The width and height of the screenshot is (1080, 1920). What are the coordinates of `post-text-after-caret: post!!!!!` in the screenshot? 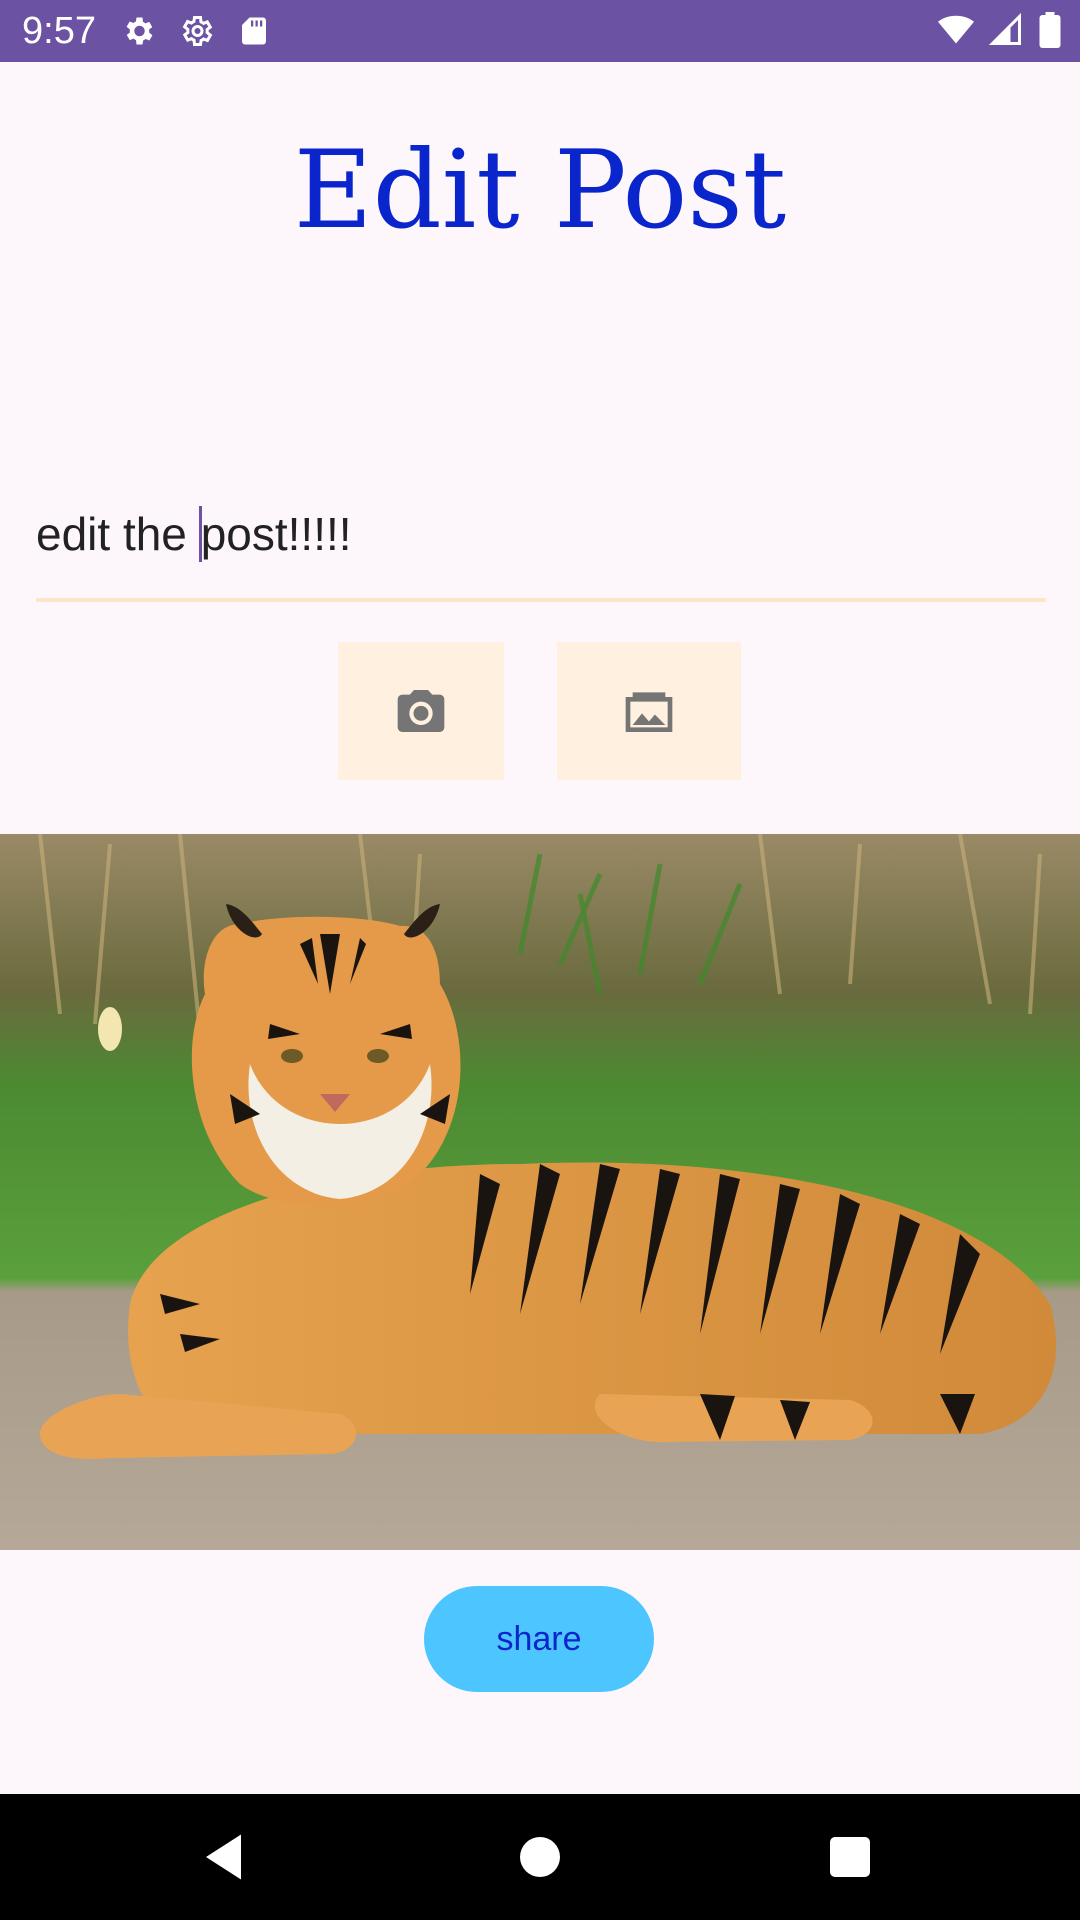 It's located at (276, 534).